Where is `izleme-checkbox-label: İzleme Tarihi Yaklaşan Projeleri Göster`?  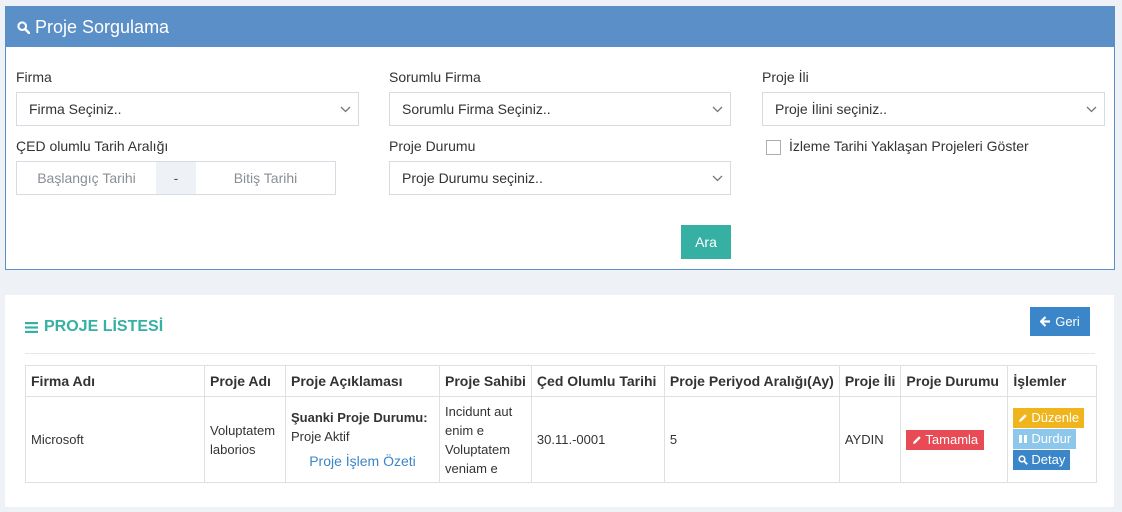
izleme-checkbox-label: İzleme Tarihi Yaklaşan Projeleri Göster is located at coordinates (909, 146).